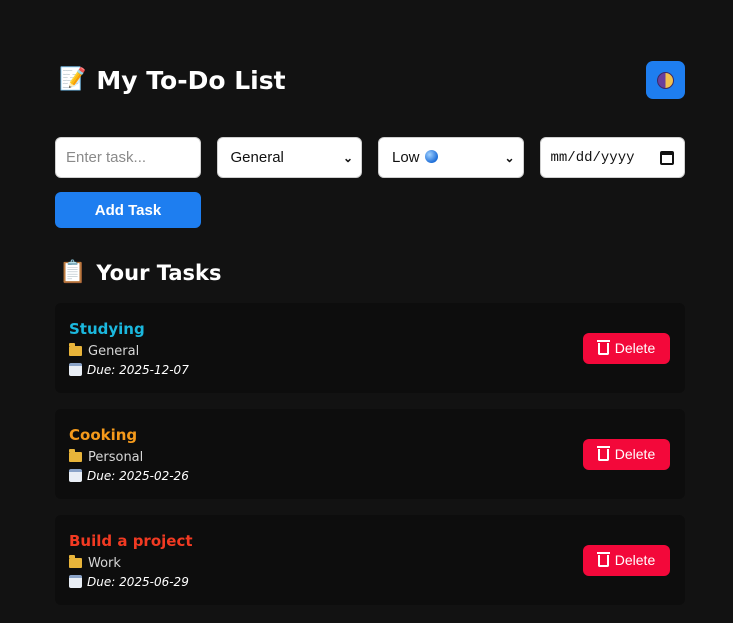  I want to click on task-info: Studying General Due: 2025-12-07, so click(129, 348).